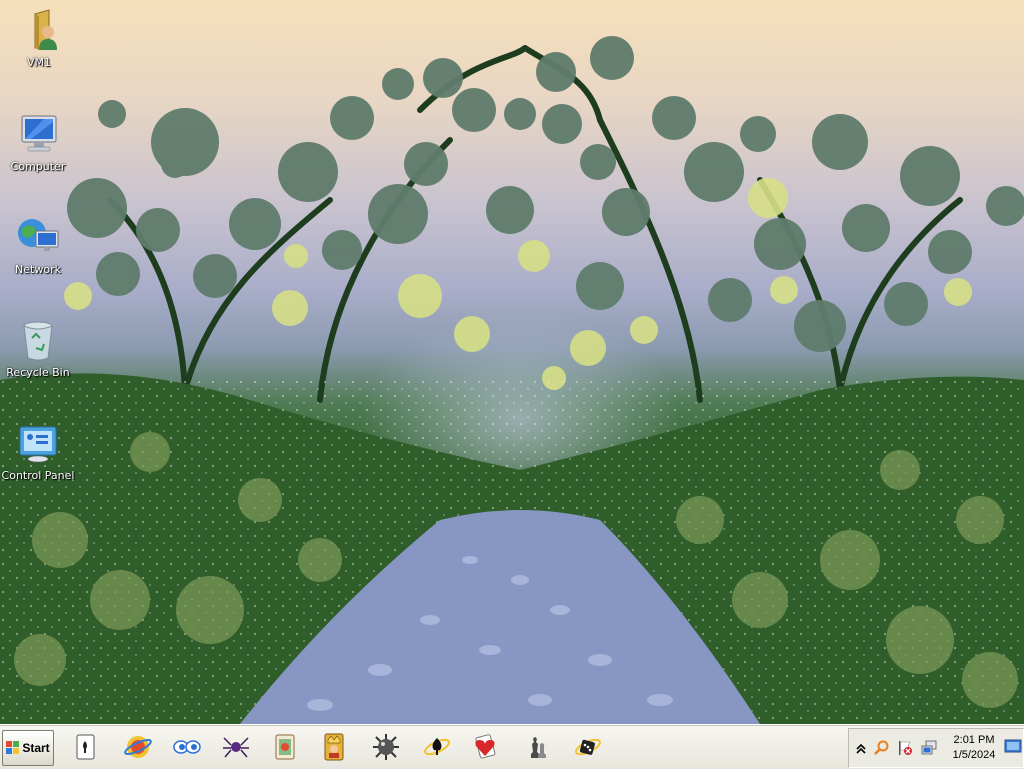 The height and width of the screenshot is (769, 1024). I want to click on start-button: Start, so click(28, 748).